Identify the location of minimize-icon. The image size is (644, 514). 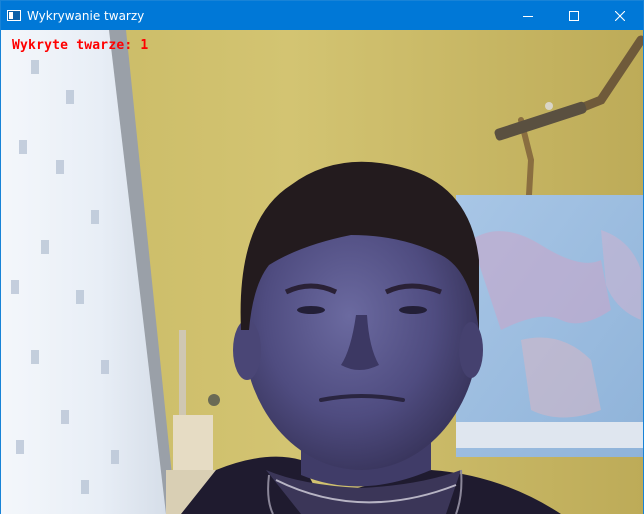
(528, 16).